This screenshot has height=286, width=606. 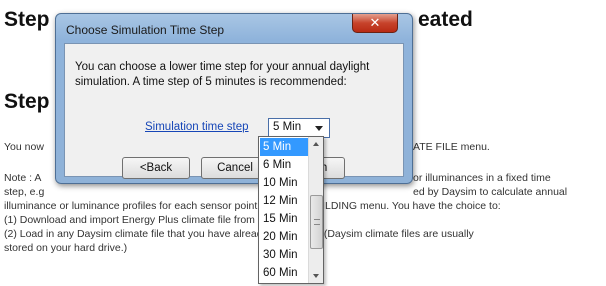 I want to click on note-line-6: stored on your hard drive.), so click(x=66, y=248).